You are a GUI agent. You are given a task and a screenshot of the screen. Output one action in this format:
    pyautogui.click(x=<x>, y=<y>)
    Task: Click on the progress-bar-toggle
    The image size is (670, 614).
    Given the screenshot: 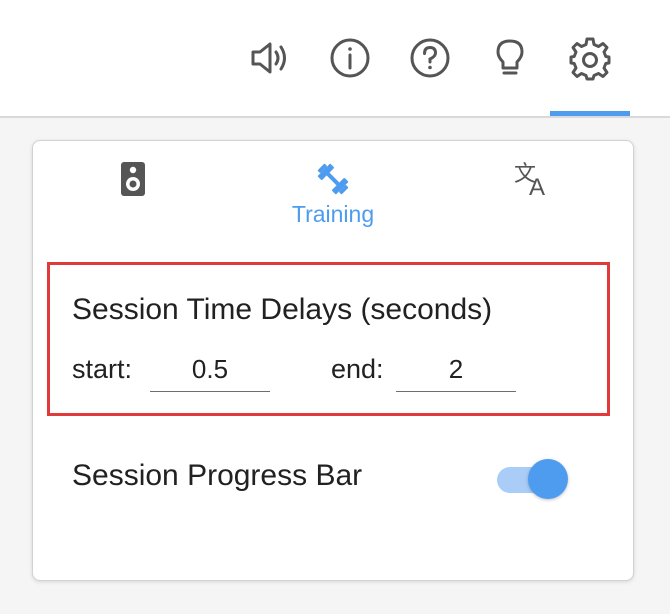 What is the action you would take?
    pyautogui.click(x=532, y=479)
    